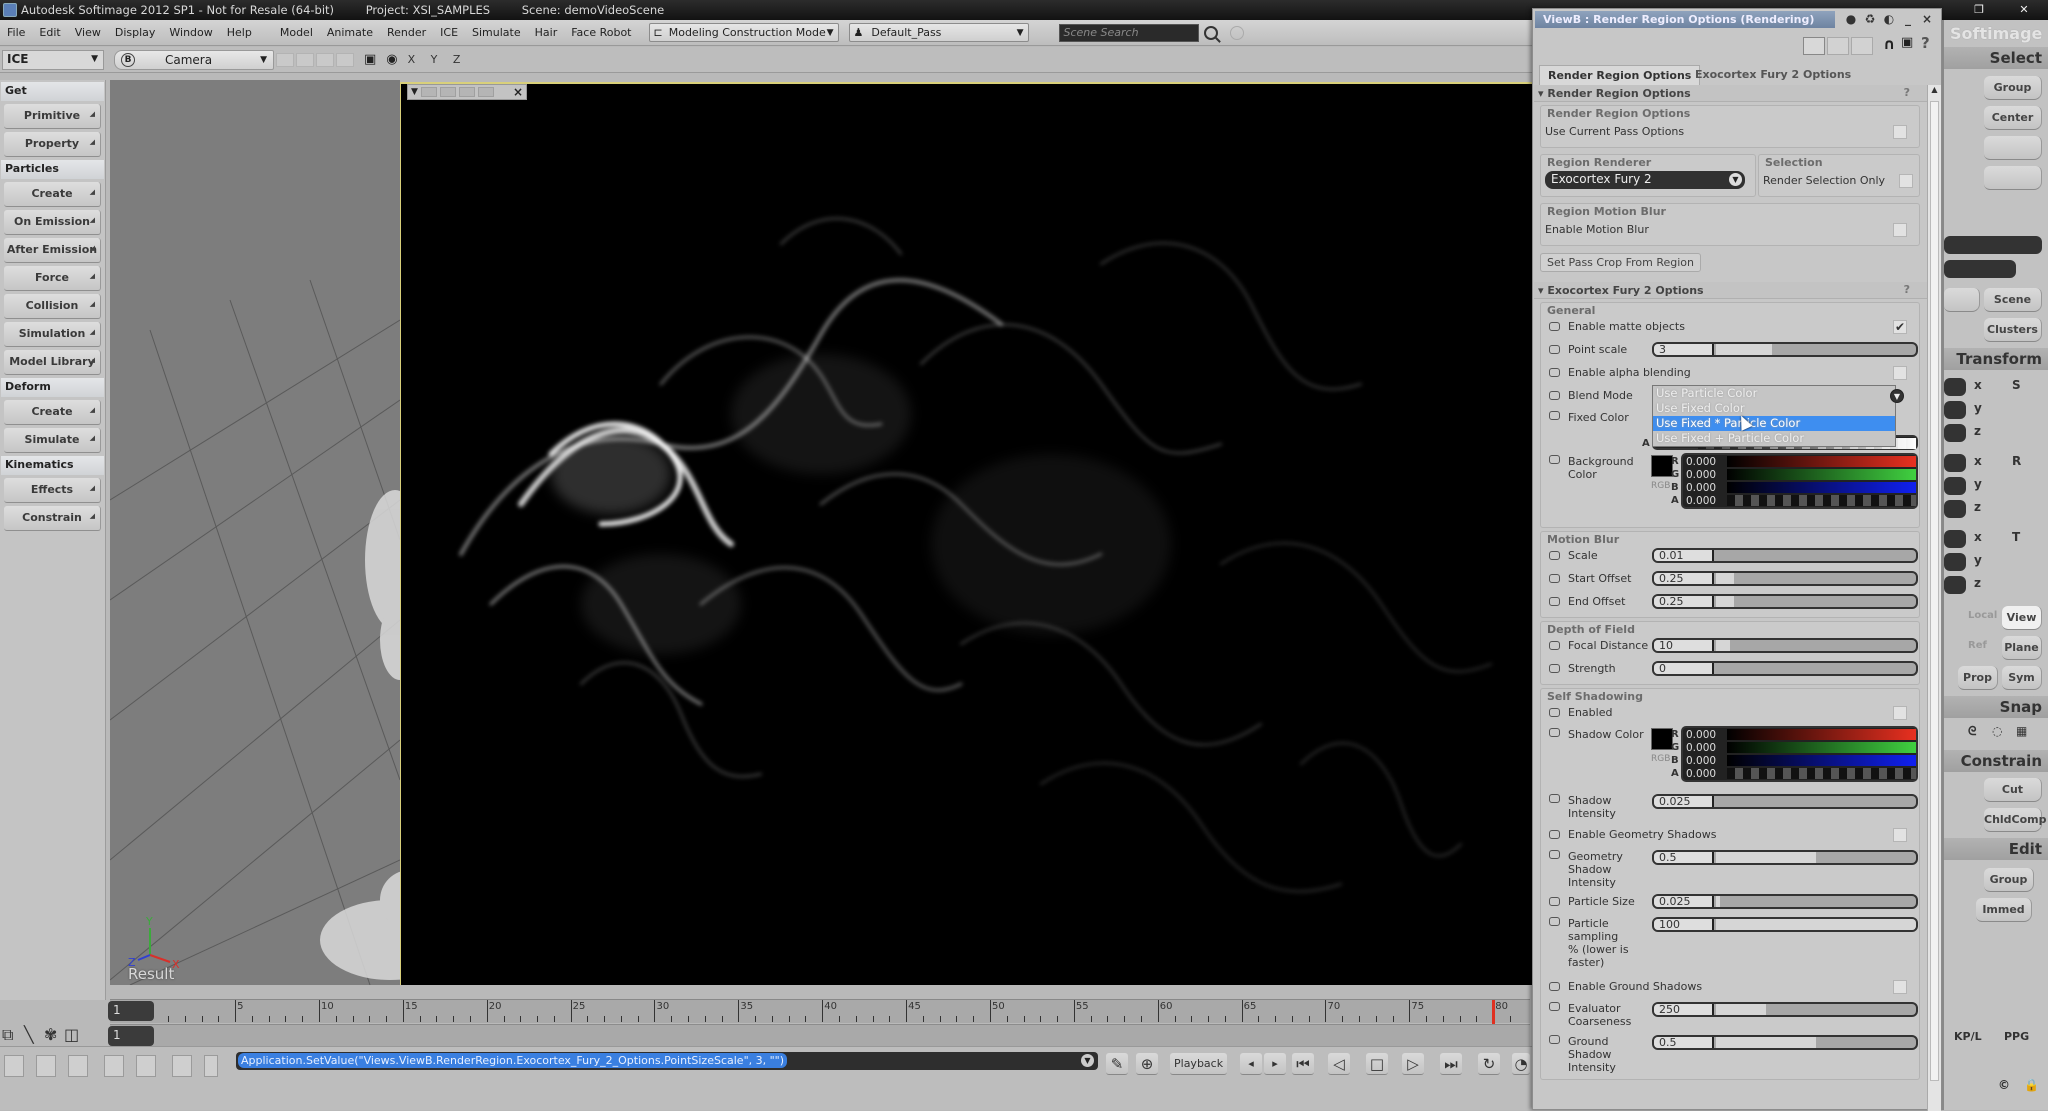 Image resolution: width=2048 pixels, height=1111 pixels. I want to click on shadow-color-swatch, so click(1662, 739).